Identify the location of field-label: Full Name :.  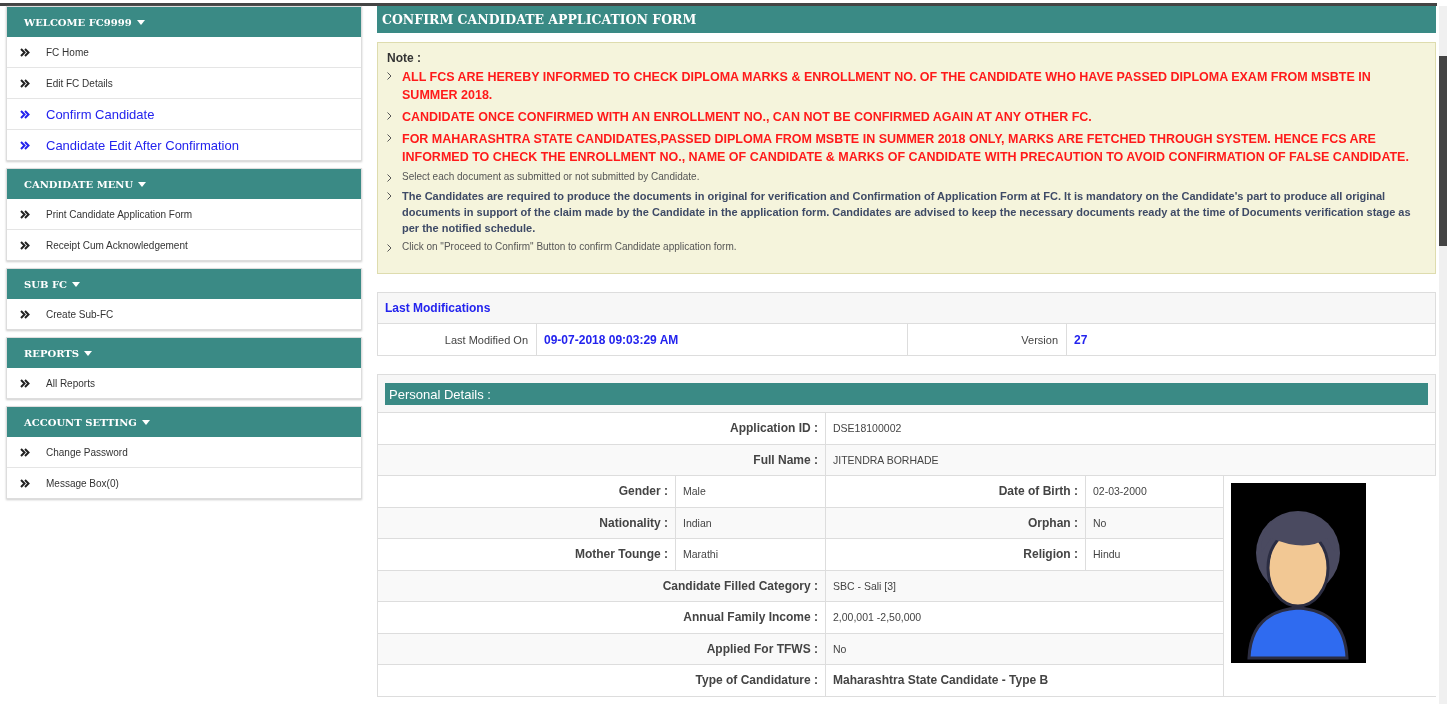
(602, 460).